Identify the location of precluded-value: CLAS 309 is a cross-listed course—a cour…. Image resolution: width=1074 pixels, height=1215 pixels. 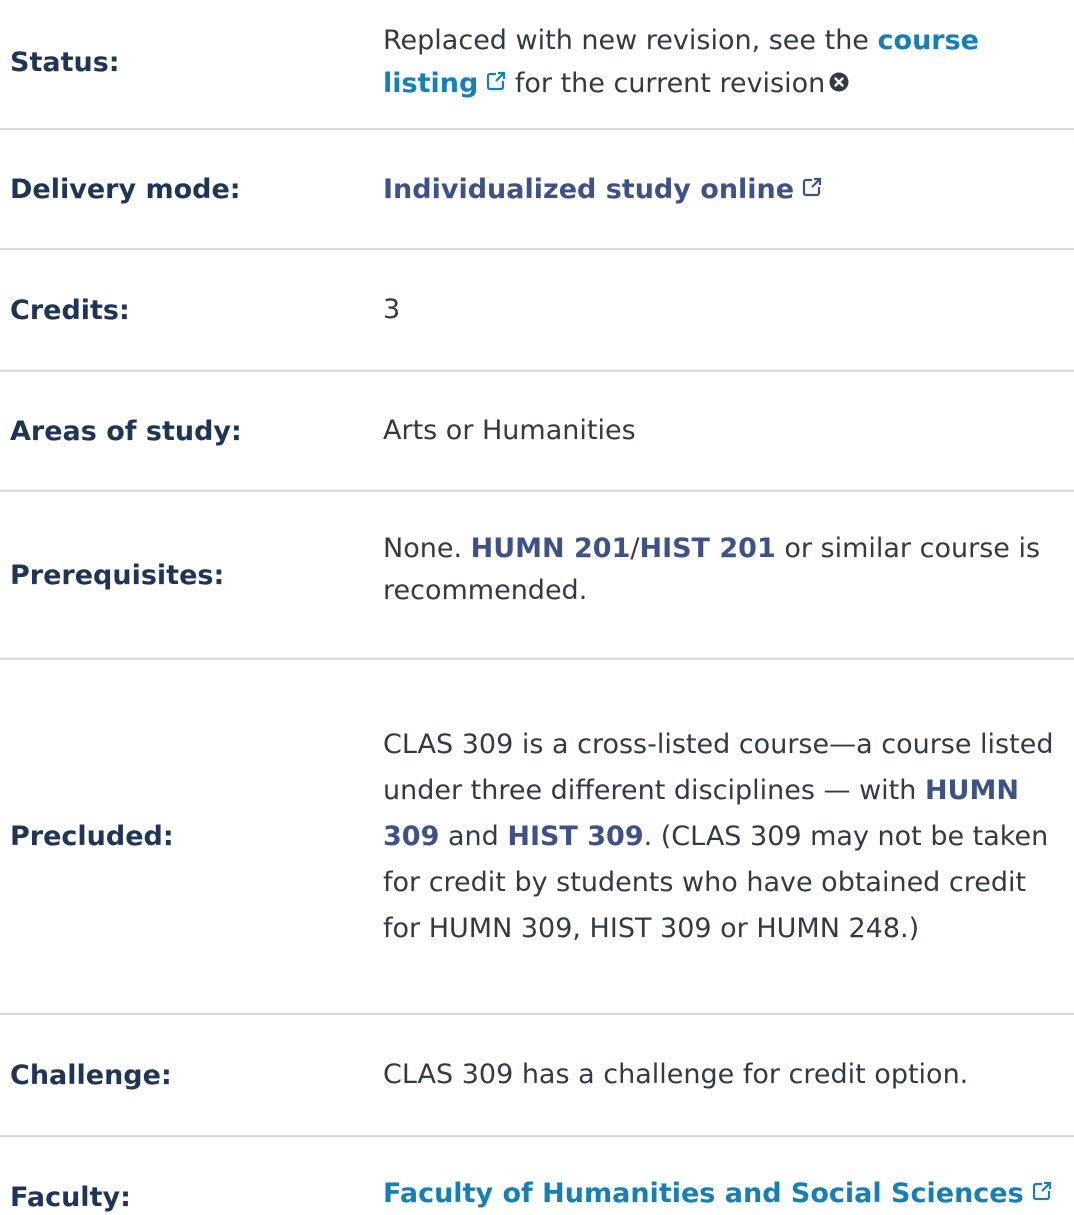
(723, 837).